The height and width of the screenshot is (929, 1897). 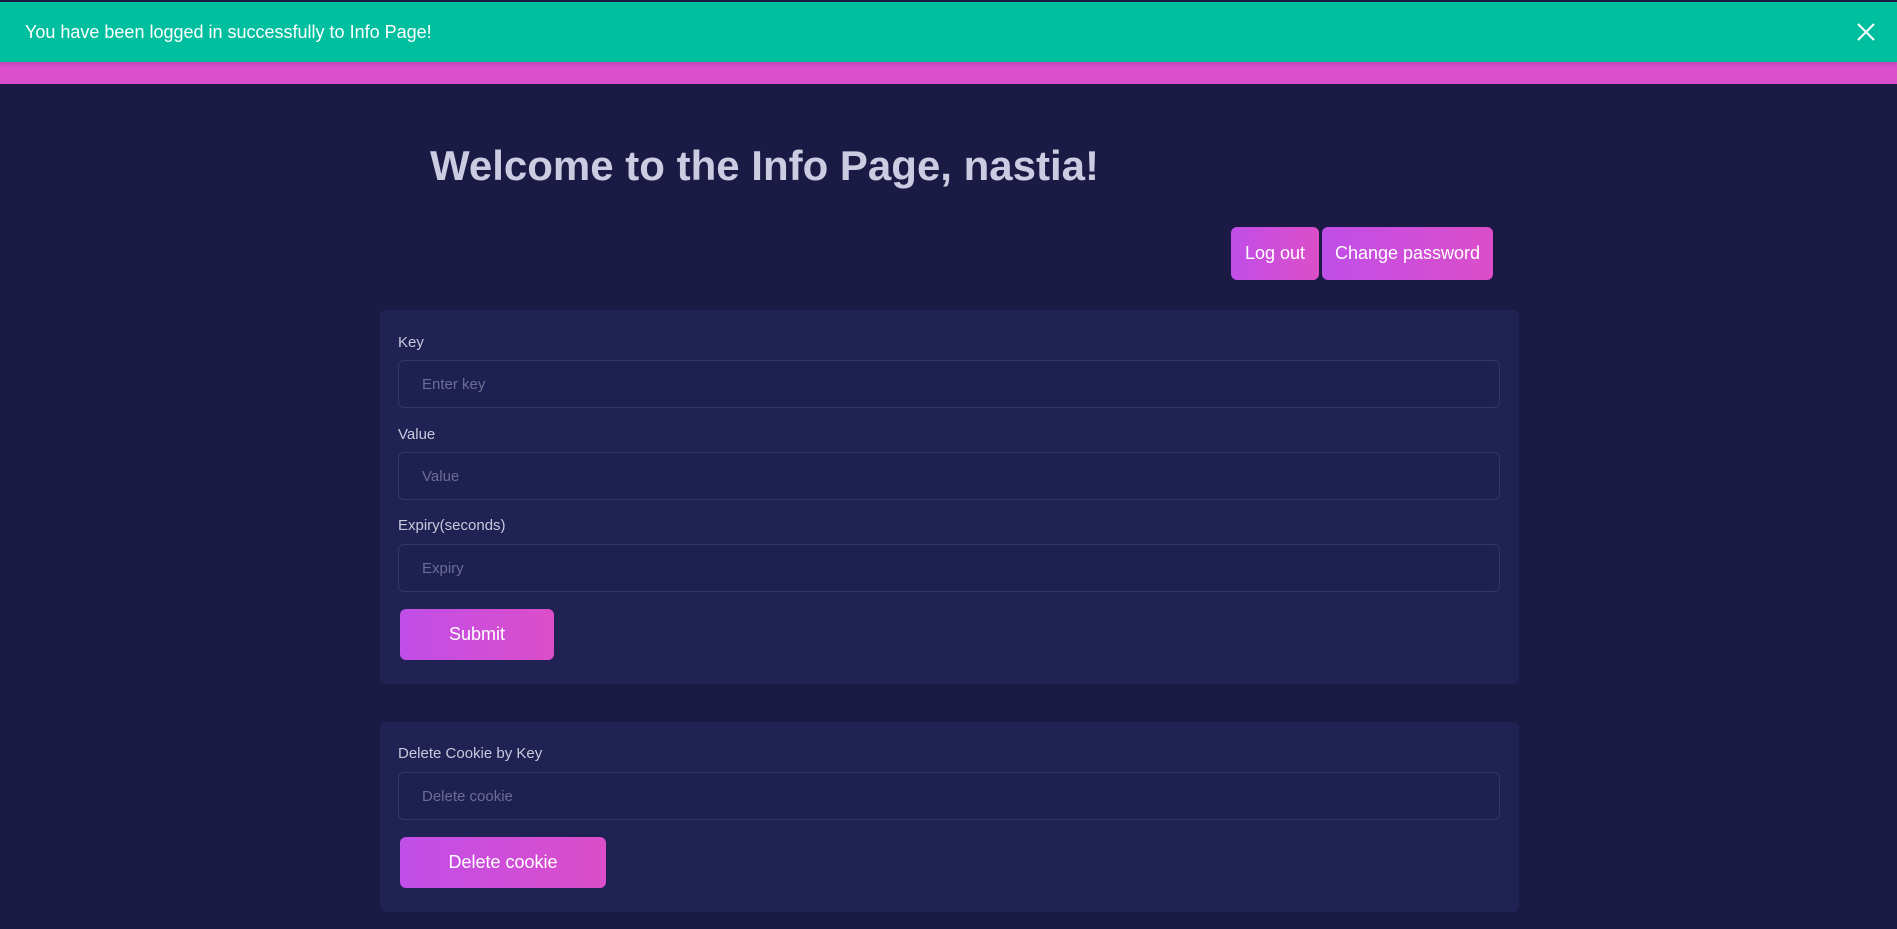 What do you see at coordinates (452, 525) in the screenshot?
I see `expiry-label: Expiry(seconds)` at bounding box center [452, 525].